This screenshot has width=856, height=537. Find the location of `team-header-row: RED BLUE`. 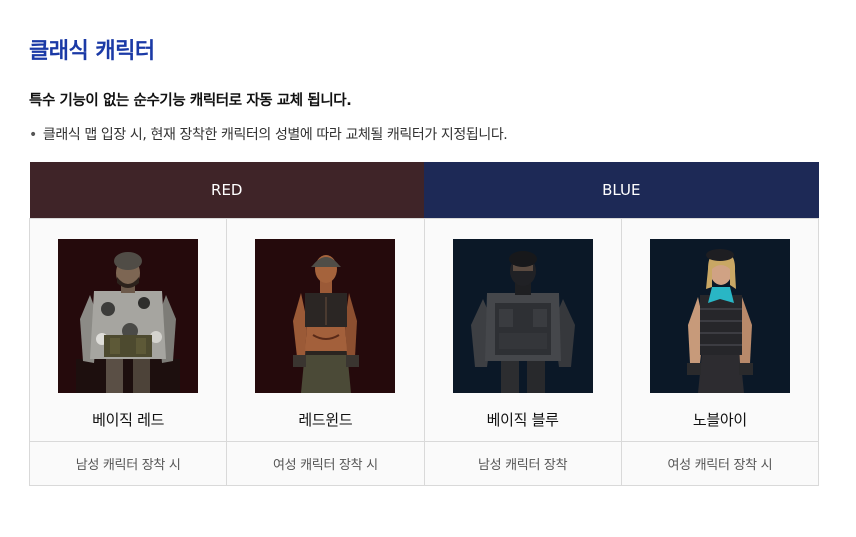

team-header-row: RED BLUE is located at coordinates (424, 190).